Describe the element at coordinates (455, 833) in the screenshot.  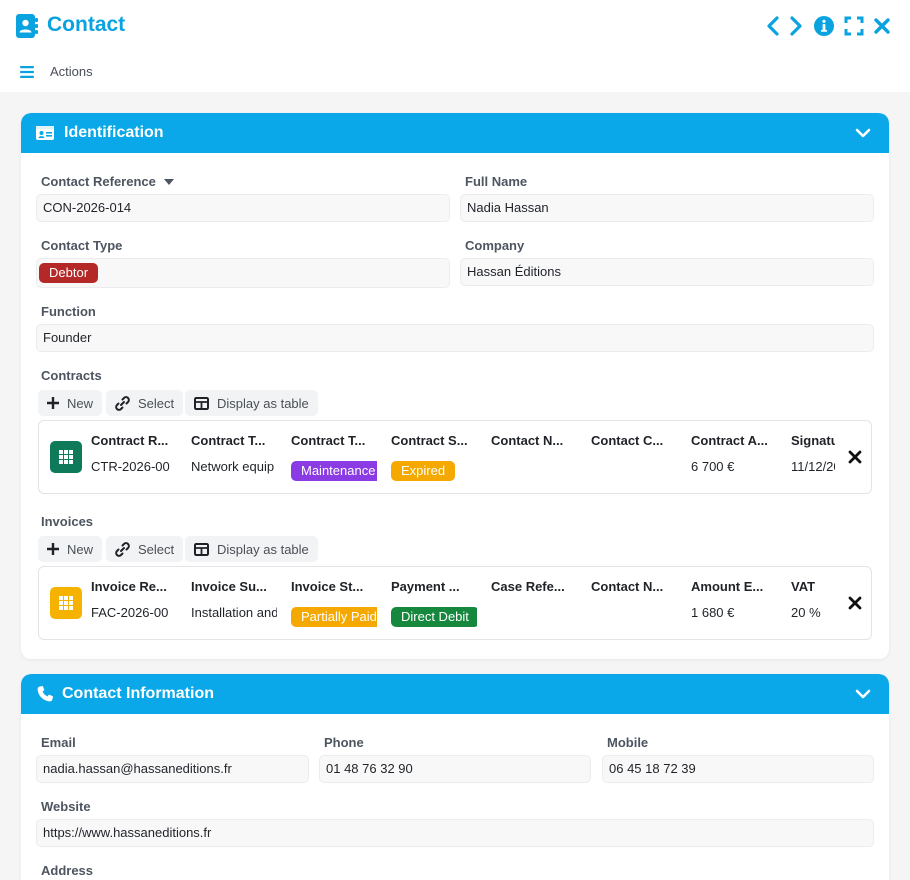
I see `website-field: https://www.hassaneditions.fr` at that location.